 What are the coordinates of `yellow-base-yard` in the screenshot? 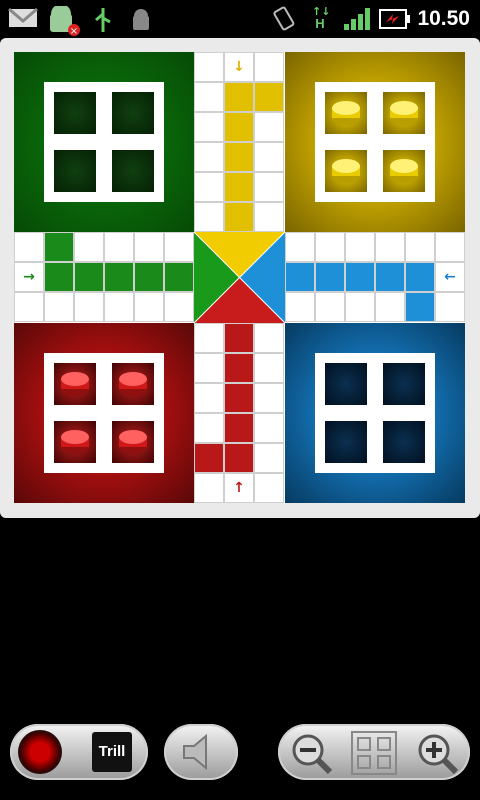 It's located at (375, 142).